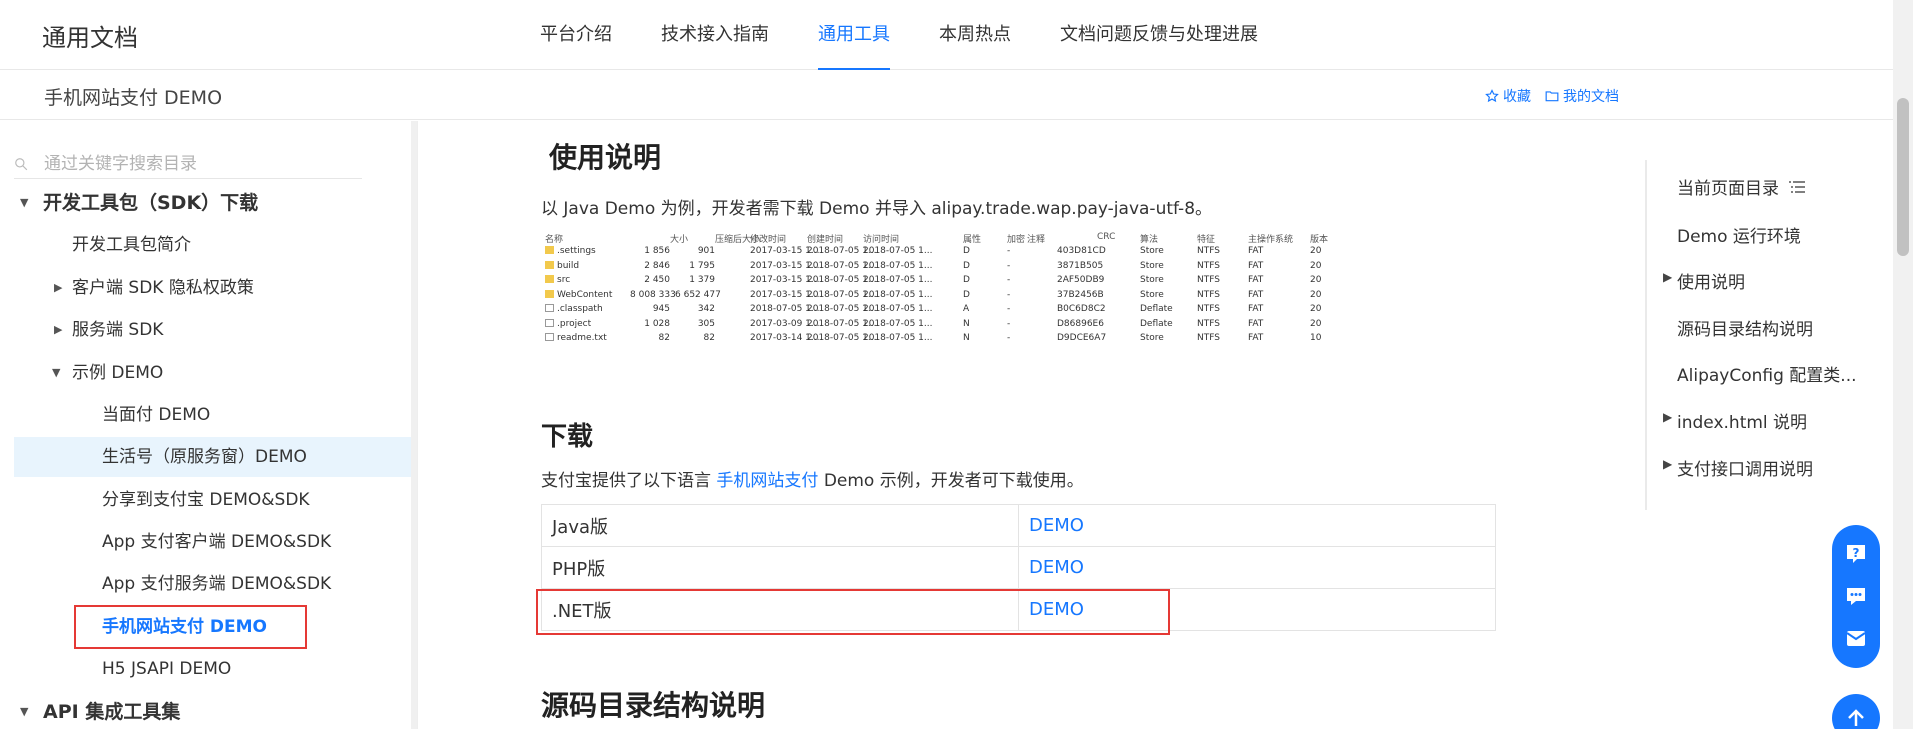  What do you see at coordinates (214, 710) in the screenshot?
I see `sidebar-item-api-tools: ▼ API 集成工具集` at bounding box center [214, 710].